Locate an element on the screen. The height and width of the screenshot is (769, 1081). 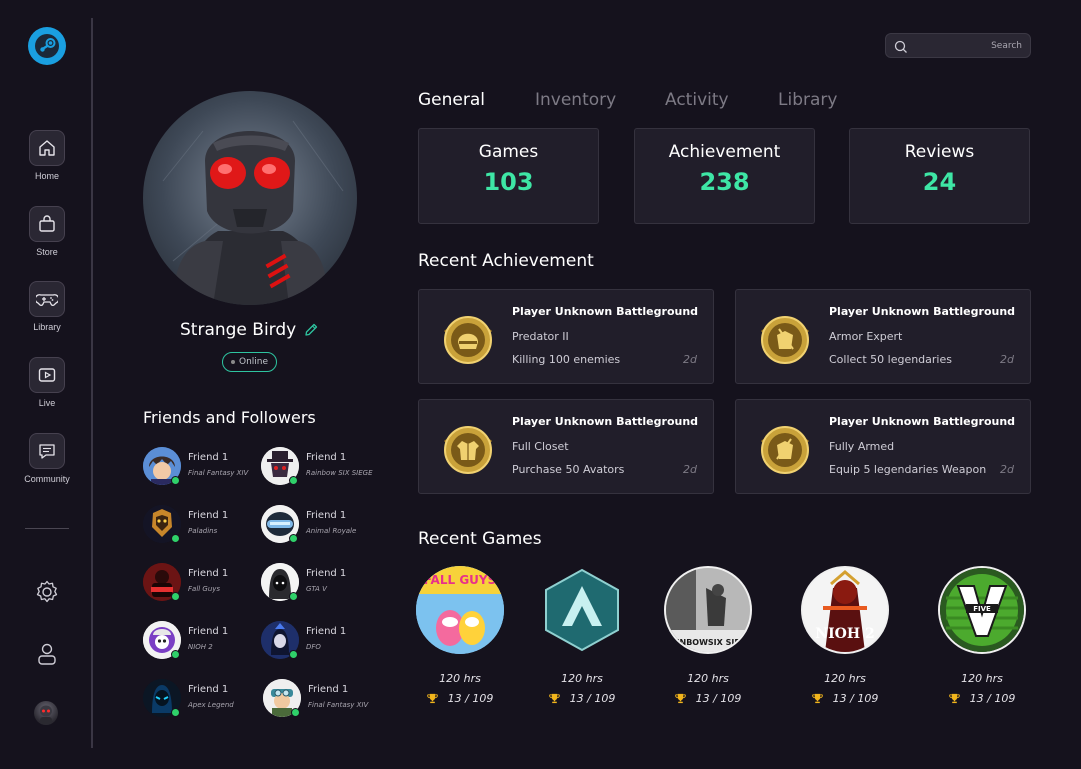
recent-achievement-title: Recent Achievement is located at coordinates (506, 261).